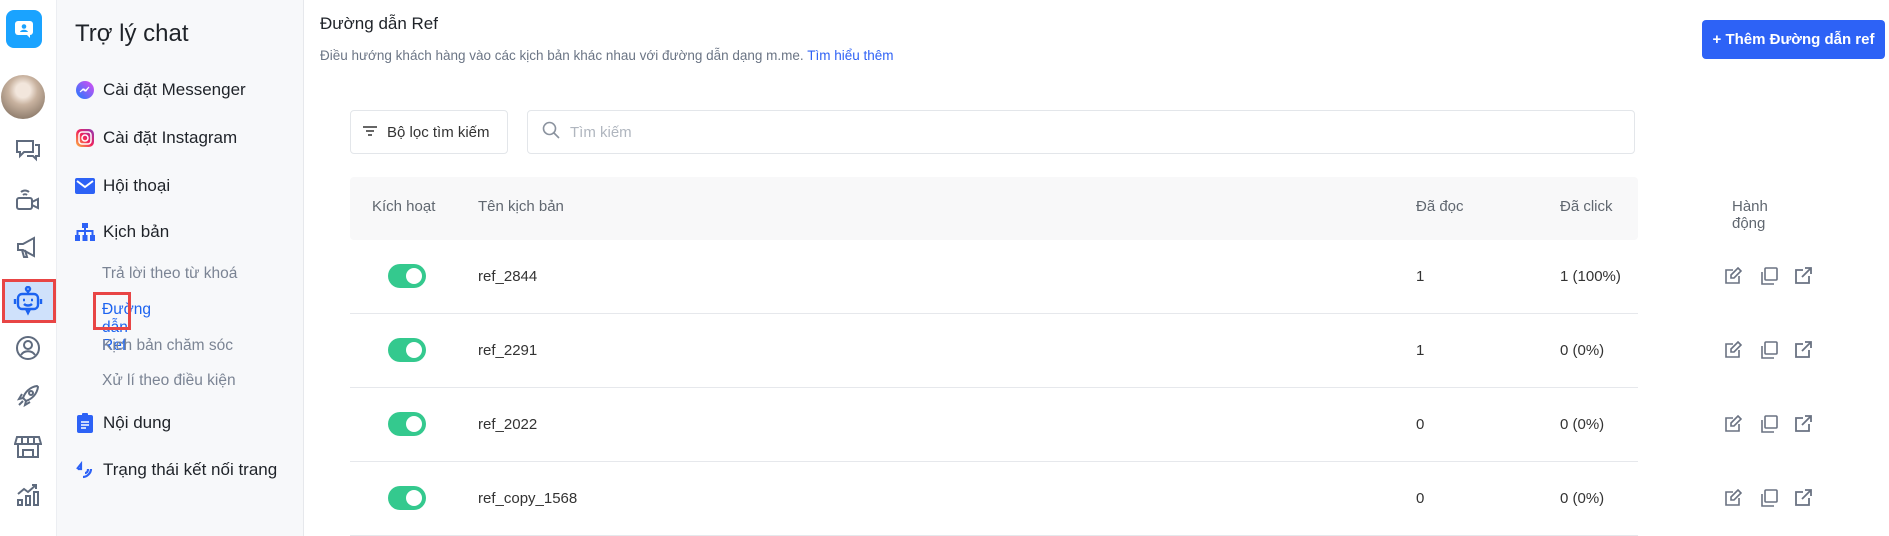 This screenshot has height=536, width=1889. I want to click on search-filter-button: Bộ lọc tìm kiếm, so click(429, 132).